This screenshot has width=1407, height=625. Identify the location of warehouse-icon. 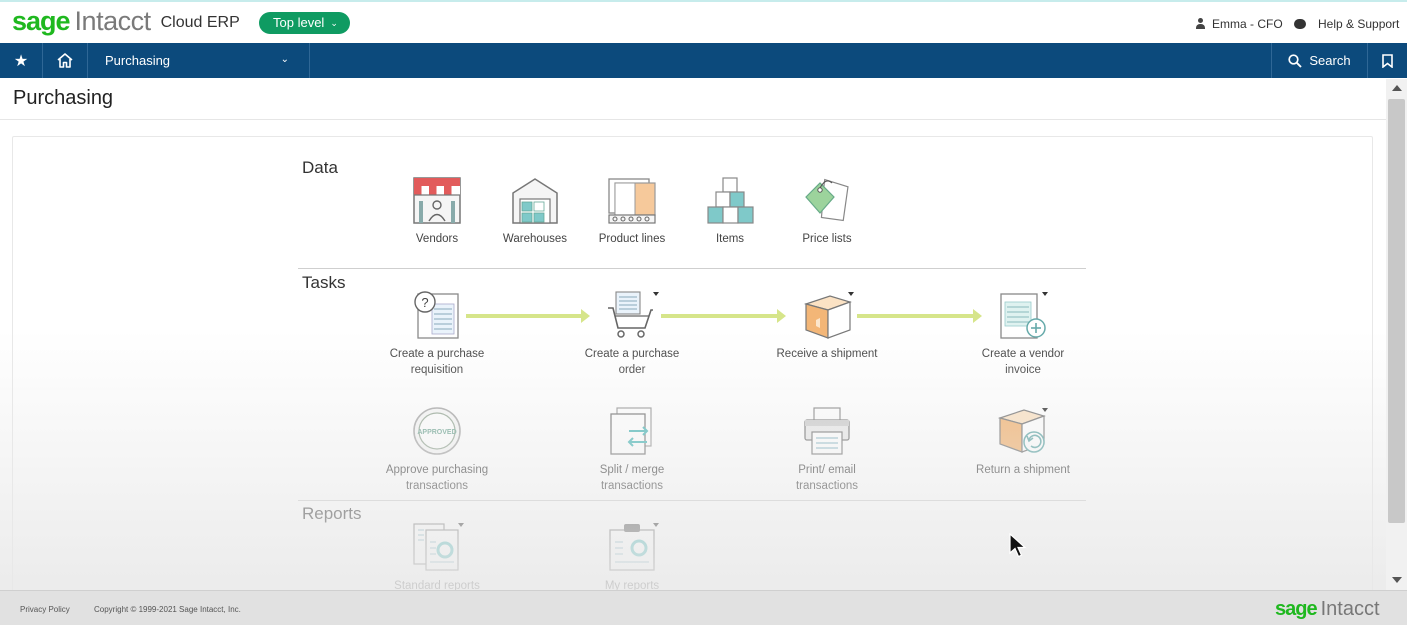
(535, 201).